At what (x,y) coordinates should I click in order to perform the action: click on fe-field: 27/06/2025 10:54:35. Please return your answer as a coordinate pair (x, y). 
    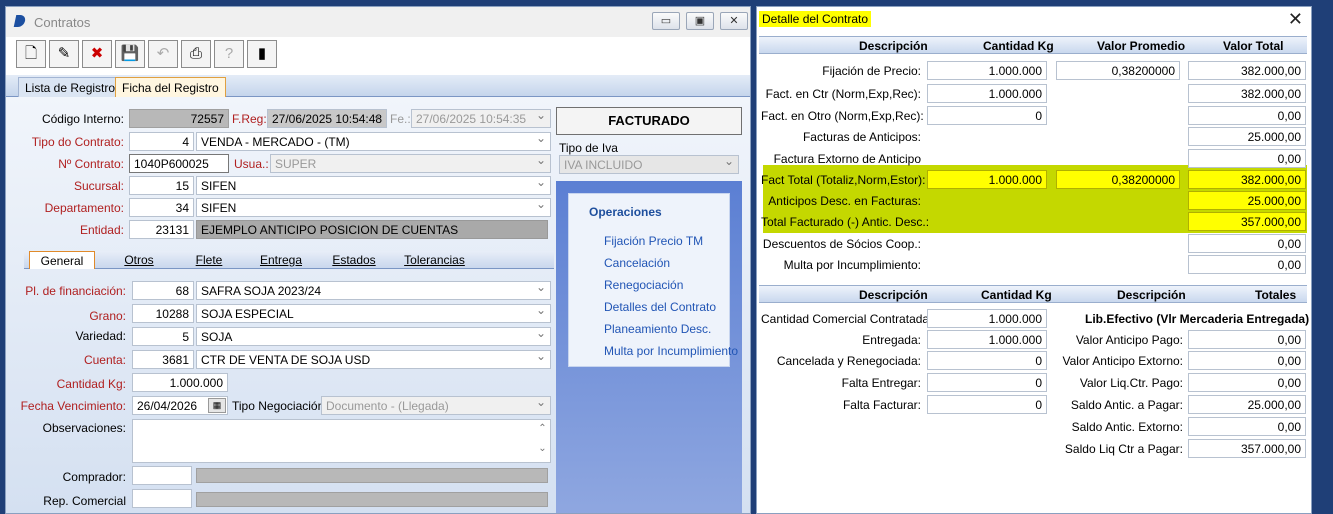
    Looking at the image, I should click on (481, 118).